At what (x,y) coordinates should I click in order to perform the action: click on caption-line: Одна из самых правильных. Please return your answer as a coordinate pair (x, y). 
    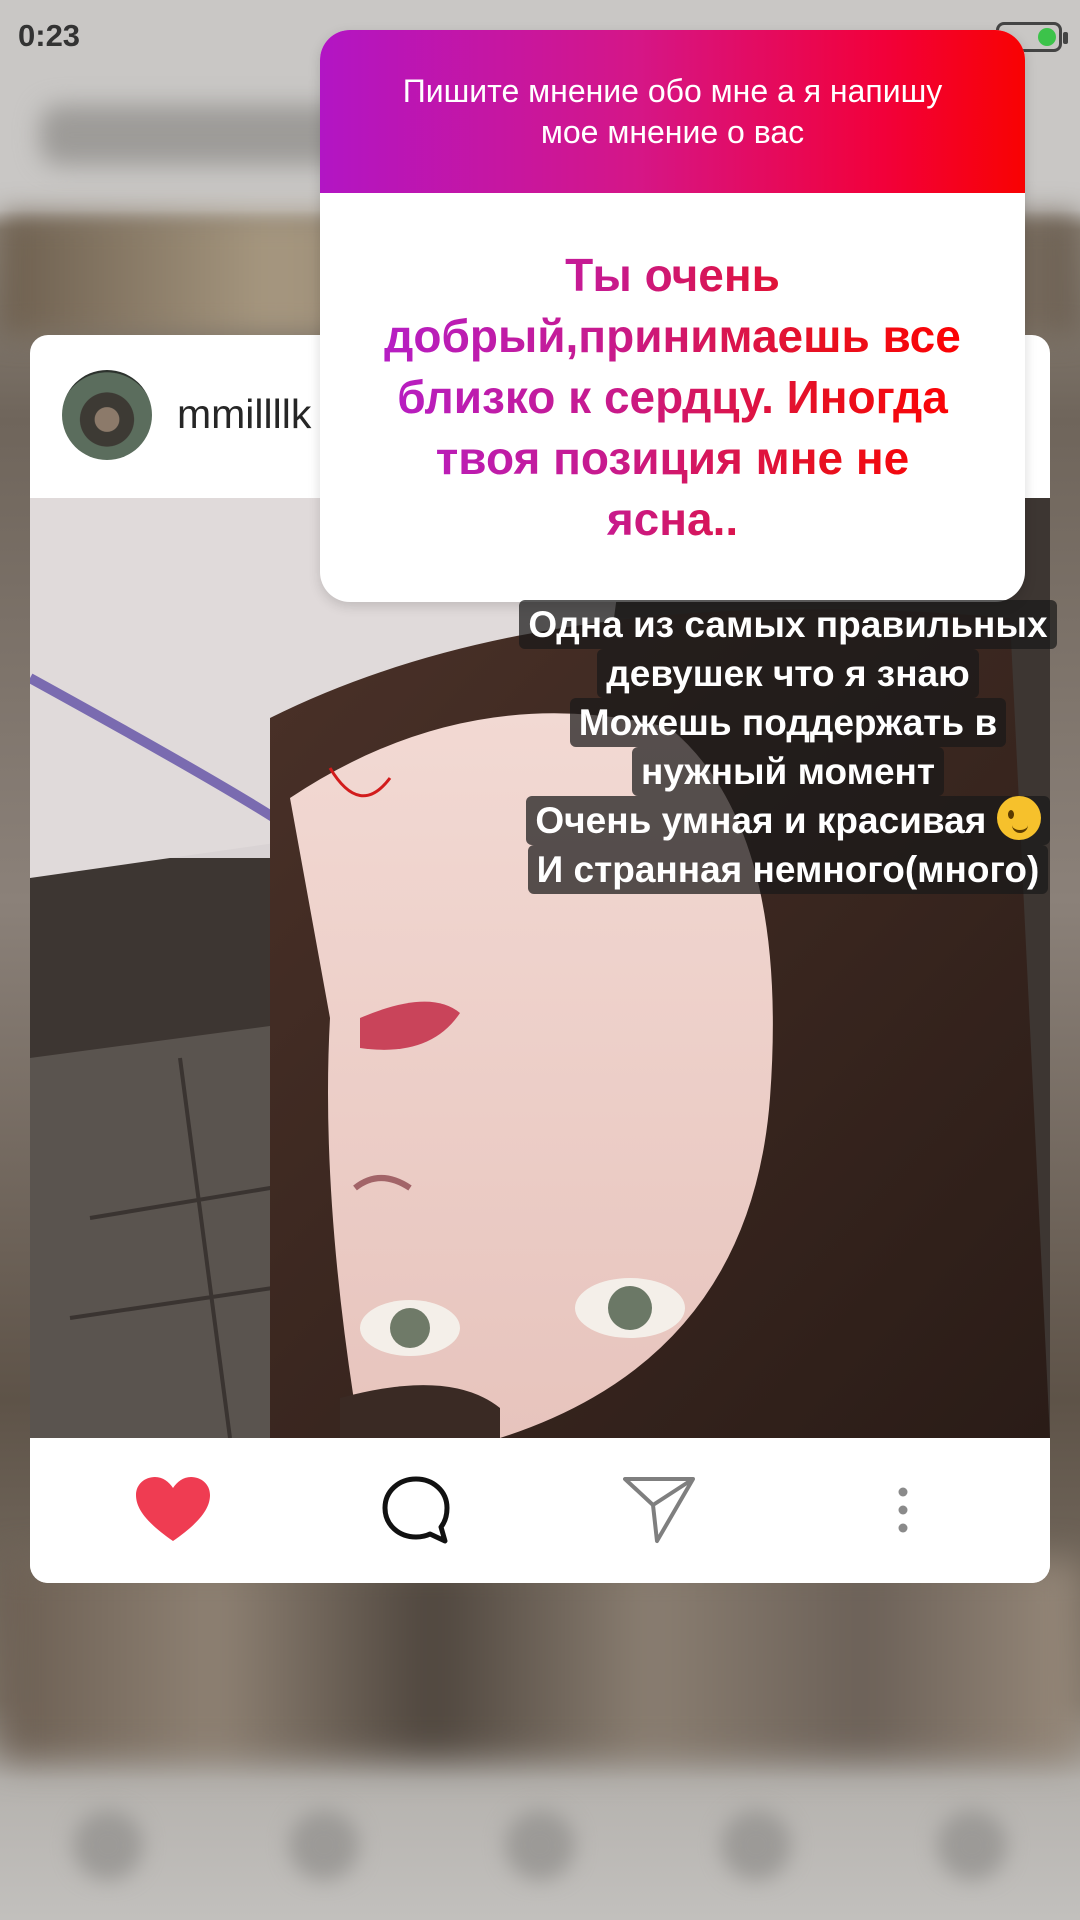
    Looking at the image, I should click on (788, 624).